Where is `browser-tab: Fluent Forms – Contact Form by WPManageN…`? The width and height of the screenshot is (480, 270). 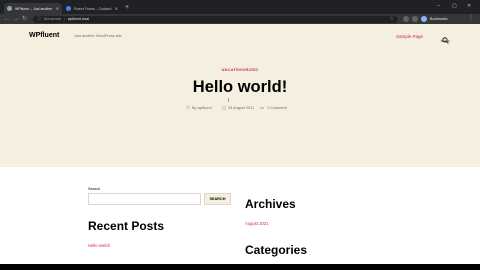
browser-tab: Fluent Forms – Contact Form by WPManageN… is located at coordinates (92, 8).